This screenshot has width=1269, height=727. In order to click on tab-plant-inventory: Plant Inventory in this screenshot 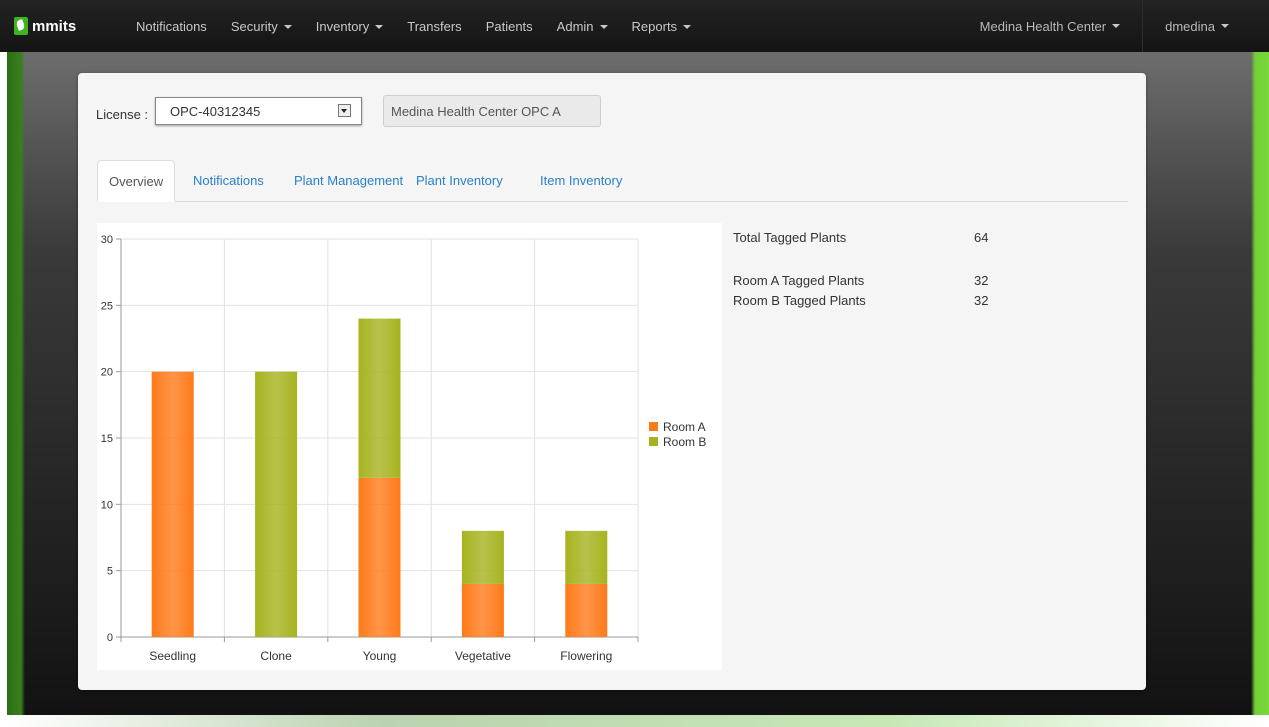, I will do `click(459, 180)`.